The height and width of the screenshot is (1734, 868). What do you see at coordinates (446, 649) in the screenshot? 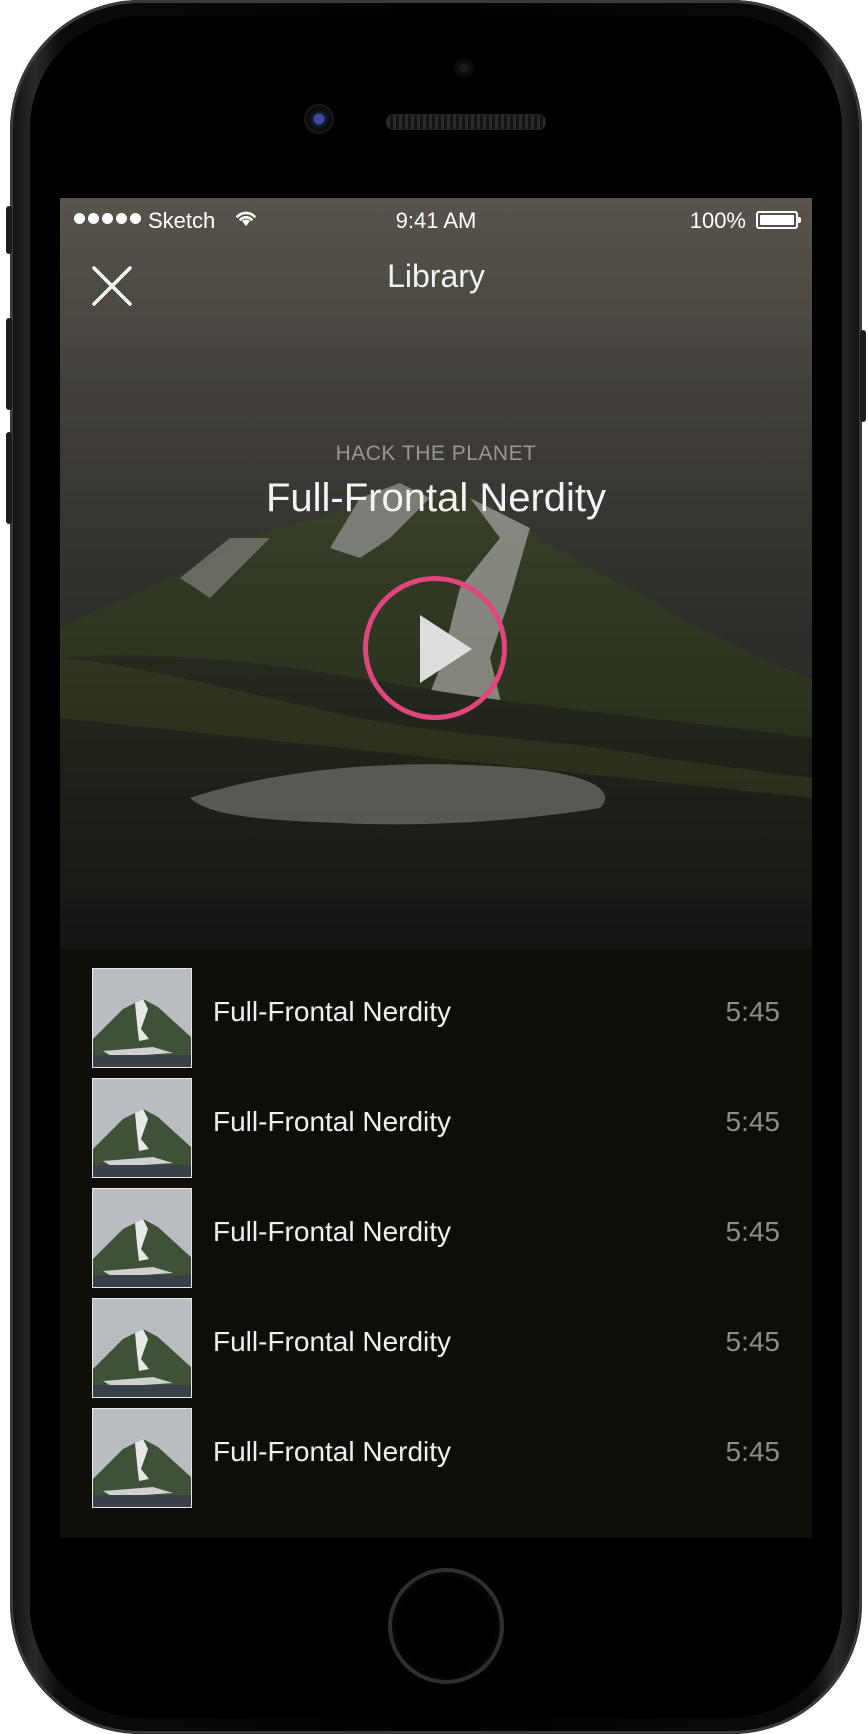
I see `play-icon` at bounding box center [446, 649].